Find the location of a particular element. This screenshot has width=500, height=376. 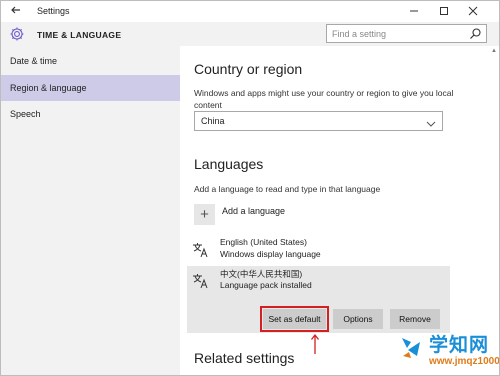

window-title: Settings is located at coordinates (53, 11).